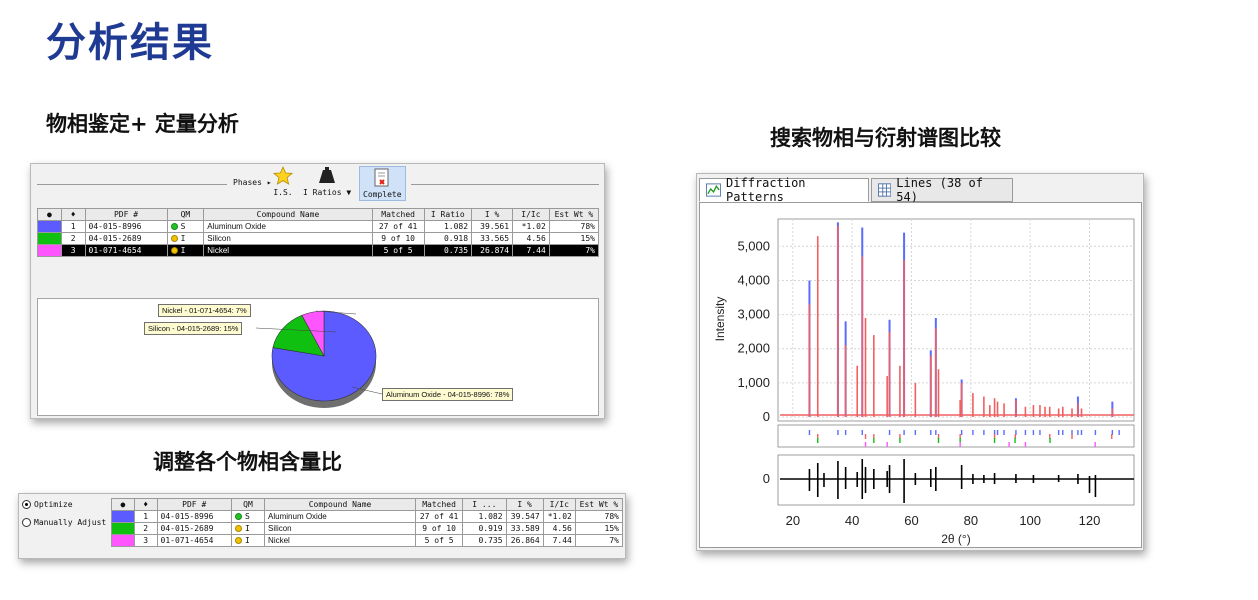  Describe the element at coordinates (448, 238) in the screenshot. I see `i-ratio: 0.918` at that location.